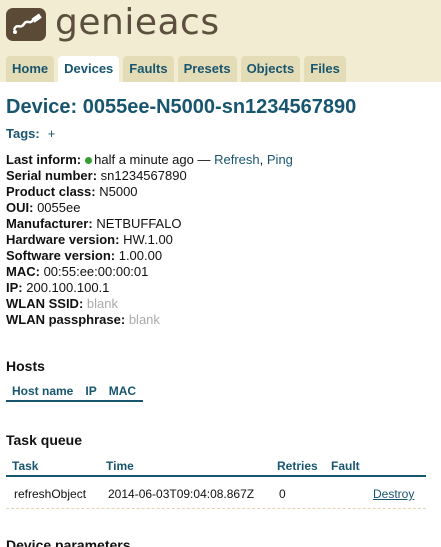 The width and height of the screenshot is (441, 547). What do you see at coordinates (393, 494) in the screenshot?
I see `destroy-task-link: Destroy` at bounding box center [393, 494].